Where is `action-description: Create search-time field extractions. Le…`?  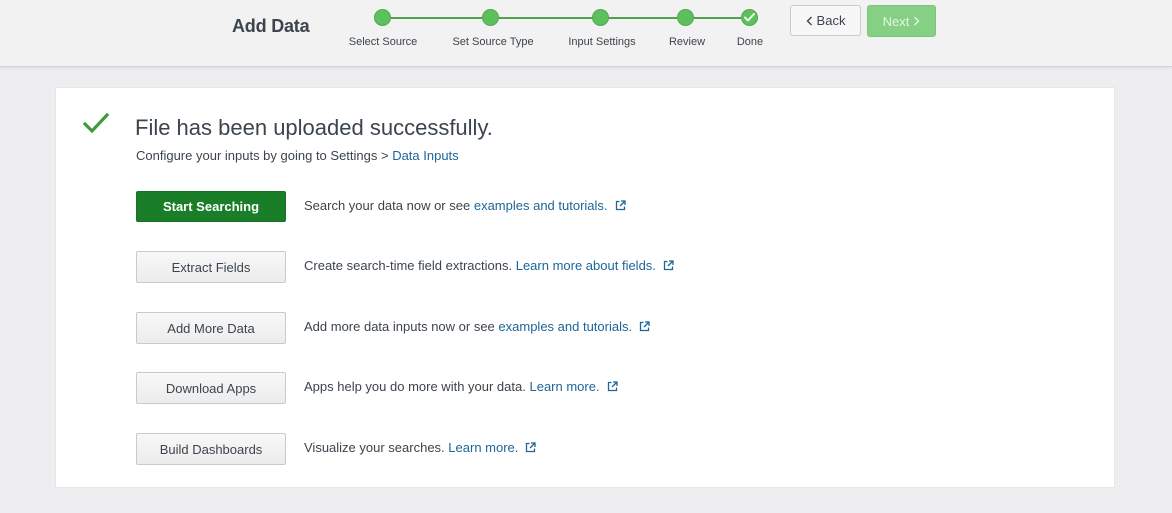
action-description: Create search-time field extractions. Le… is located at coordinates (489, 265).